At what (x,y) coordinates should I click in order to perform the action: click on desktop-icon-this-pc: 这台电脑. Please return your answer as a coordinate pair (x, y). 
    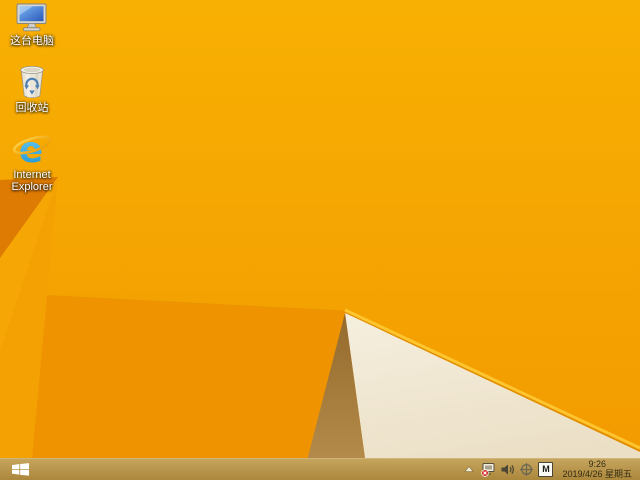
    Looking at the image, I should click on (32, 25).